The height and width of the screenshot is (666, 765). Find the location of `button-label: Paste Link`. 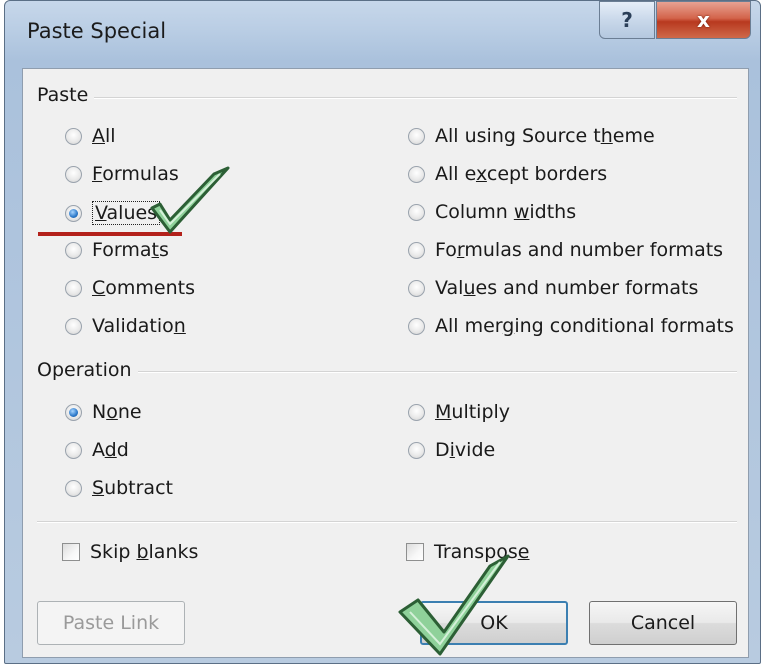

button-label: Paste Link is located at coordinates (111, 623).